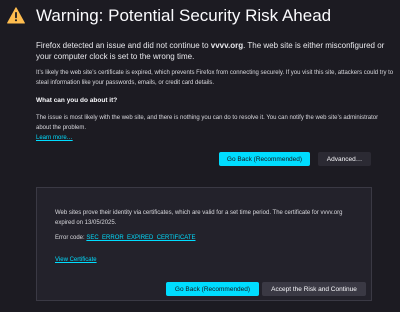 This screenshot has height=312, width=400. I want to click on domain-name: vvvv.org, so click(227, 45).